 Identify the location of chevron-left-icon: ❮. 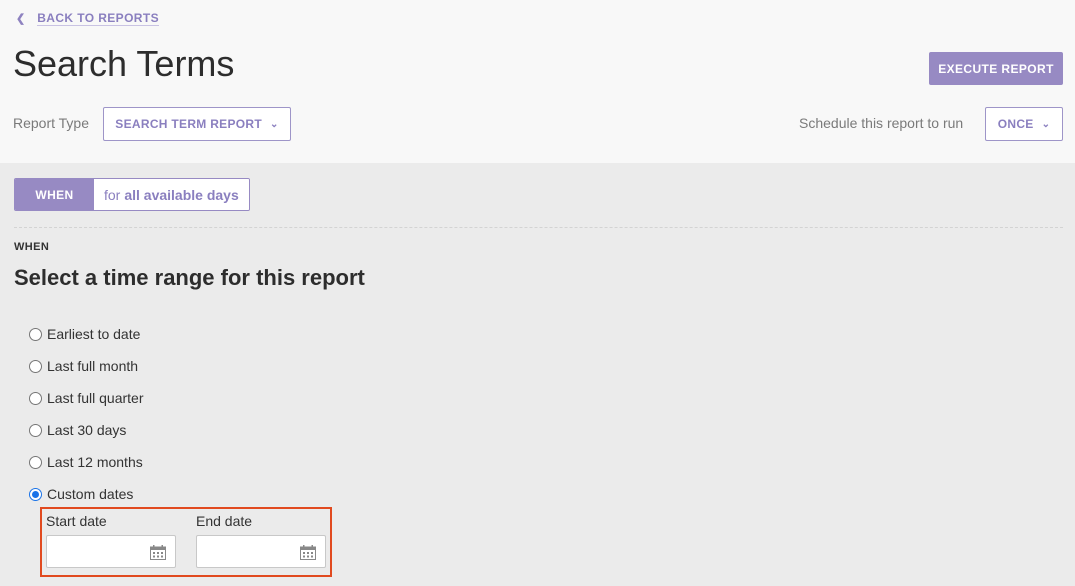
(21, 19).